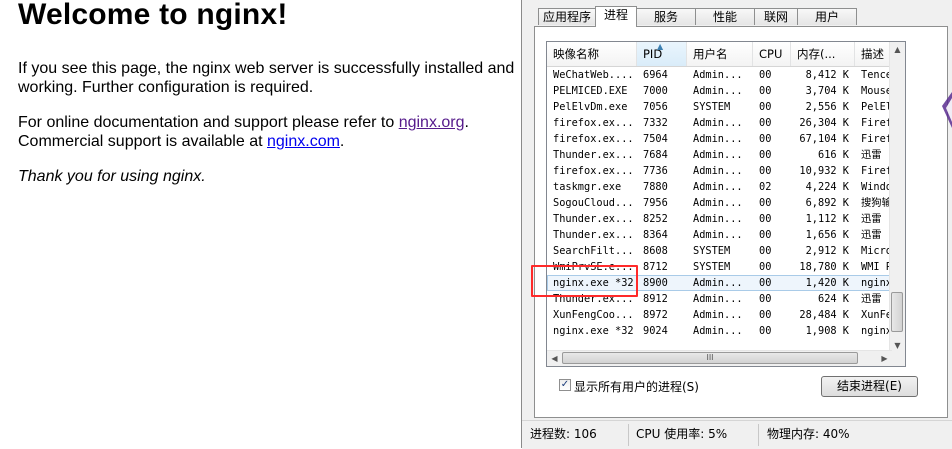 The image size is (952, 449). What do you see at coordinates (303, 141) in the screenshot?
I see `nginx-com-link: nginx.com` at bounding box center [303, 141].